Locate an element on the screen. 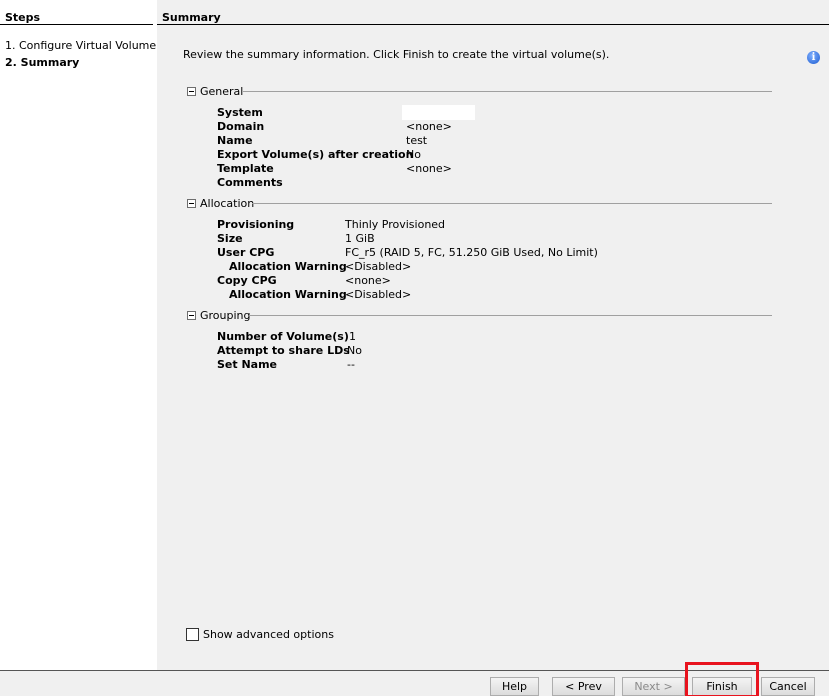 This screenshot has width=829, height=696. system-value is located at coordinates (438, 112).